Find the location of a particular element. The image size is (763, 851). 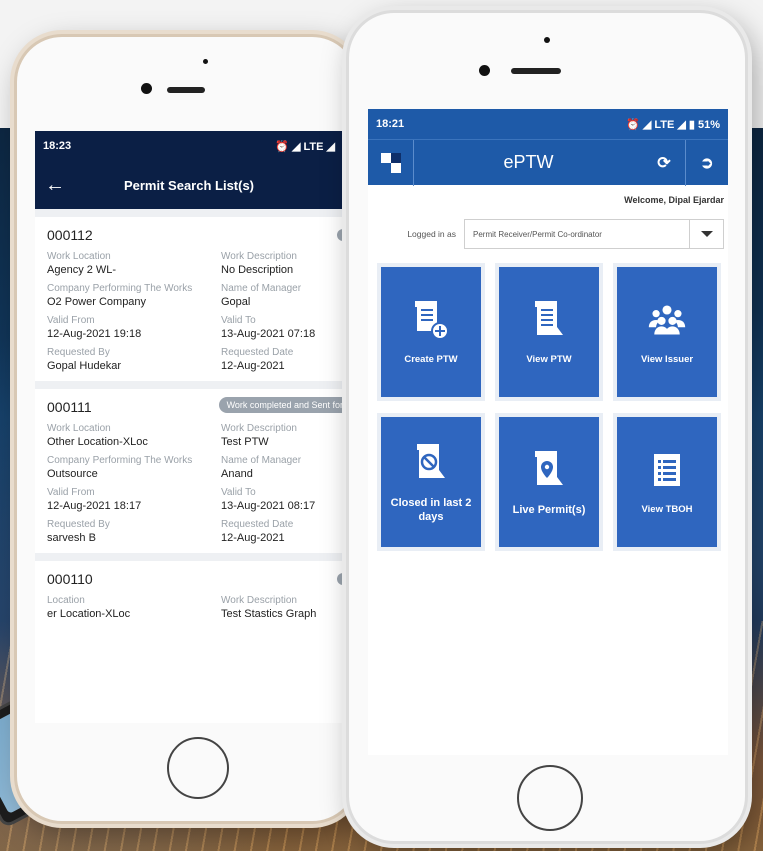

tile-view-tboh: View TBOH is located at coordinates (667, 482).